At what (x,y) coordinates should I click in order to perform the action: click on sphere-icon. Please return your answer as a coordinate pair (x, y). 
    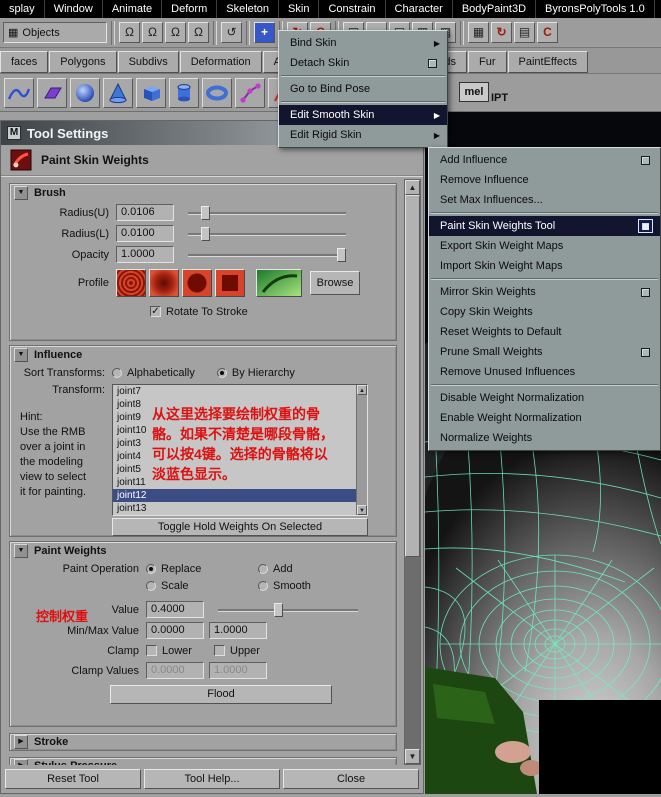
    Looking at the image, I should click on (85, 92).